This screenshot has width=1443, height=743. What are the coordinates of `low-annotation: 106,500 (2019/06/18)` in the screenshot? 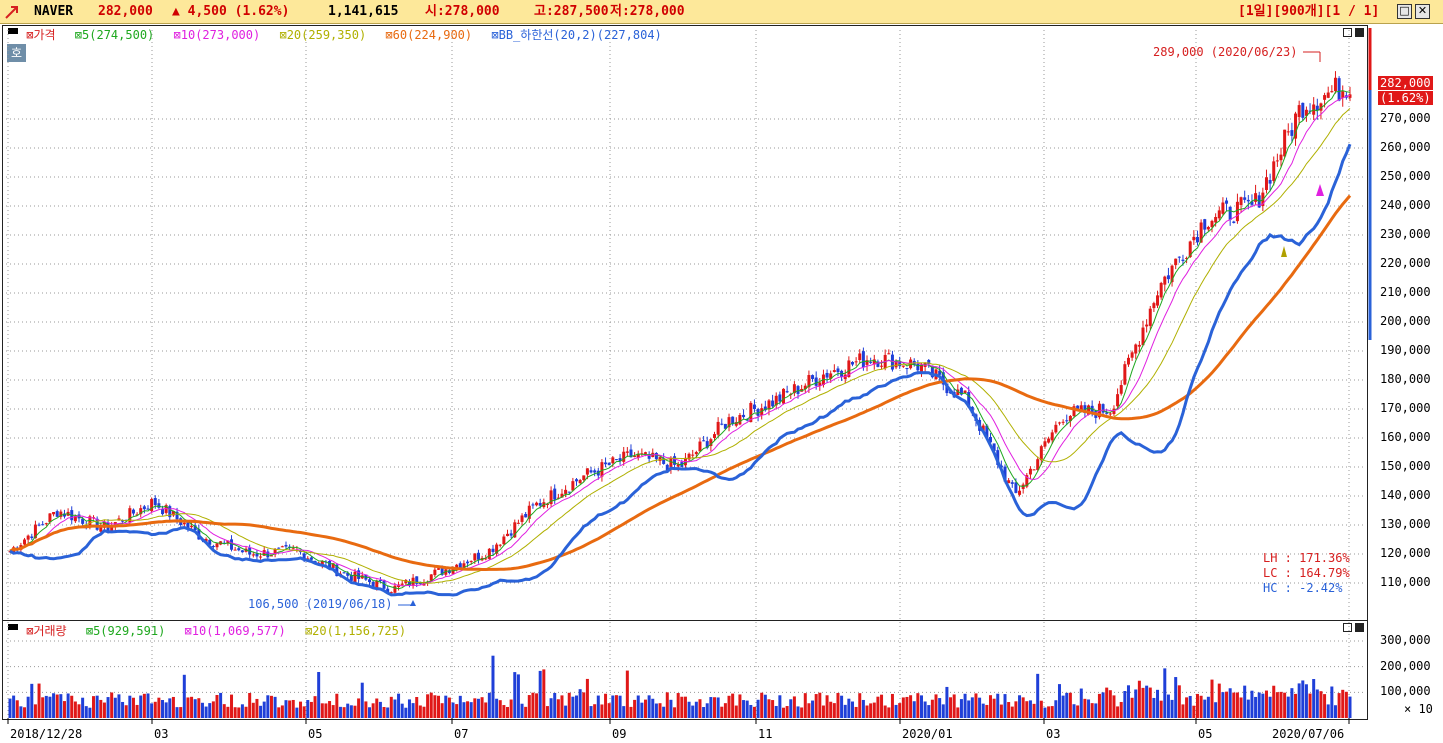 It's located at (320, 604).